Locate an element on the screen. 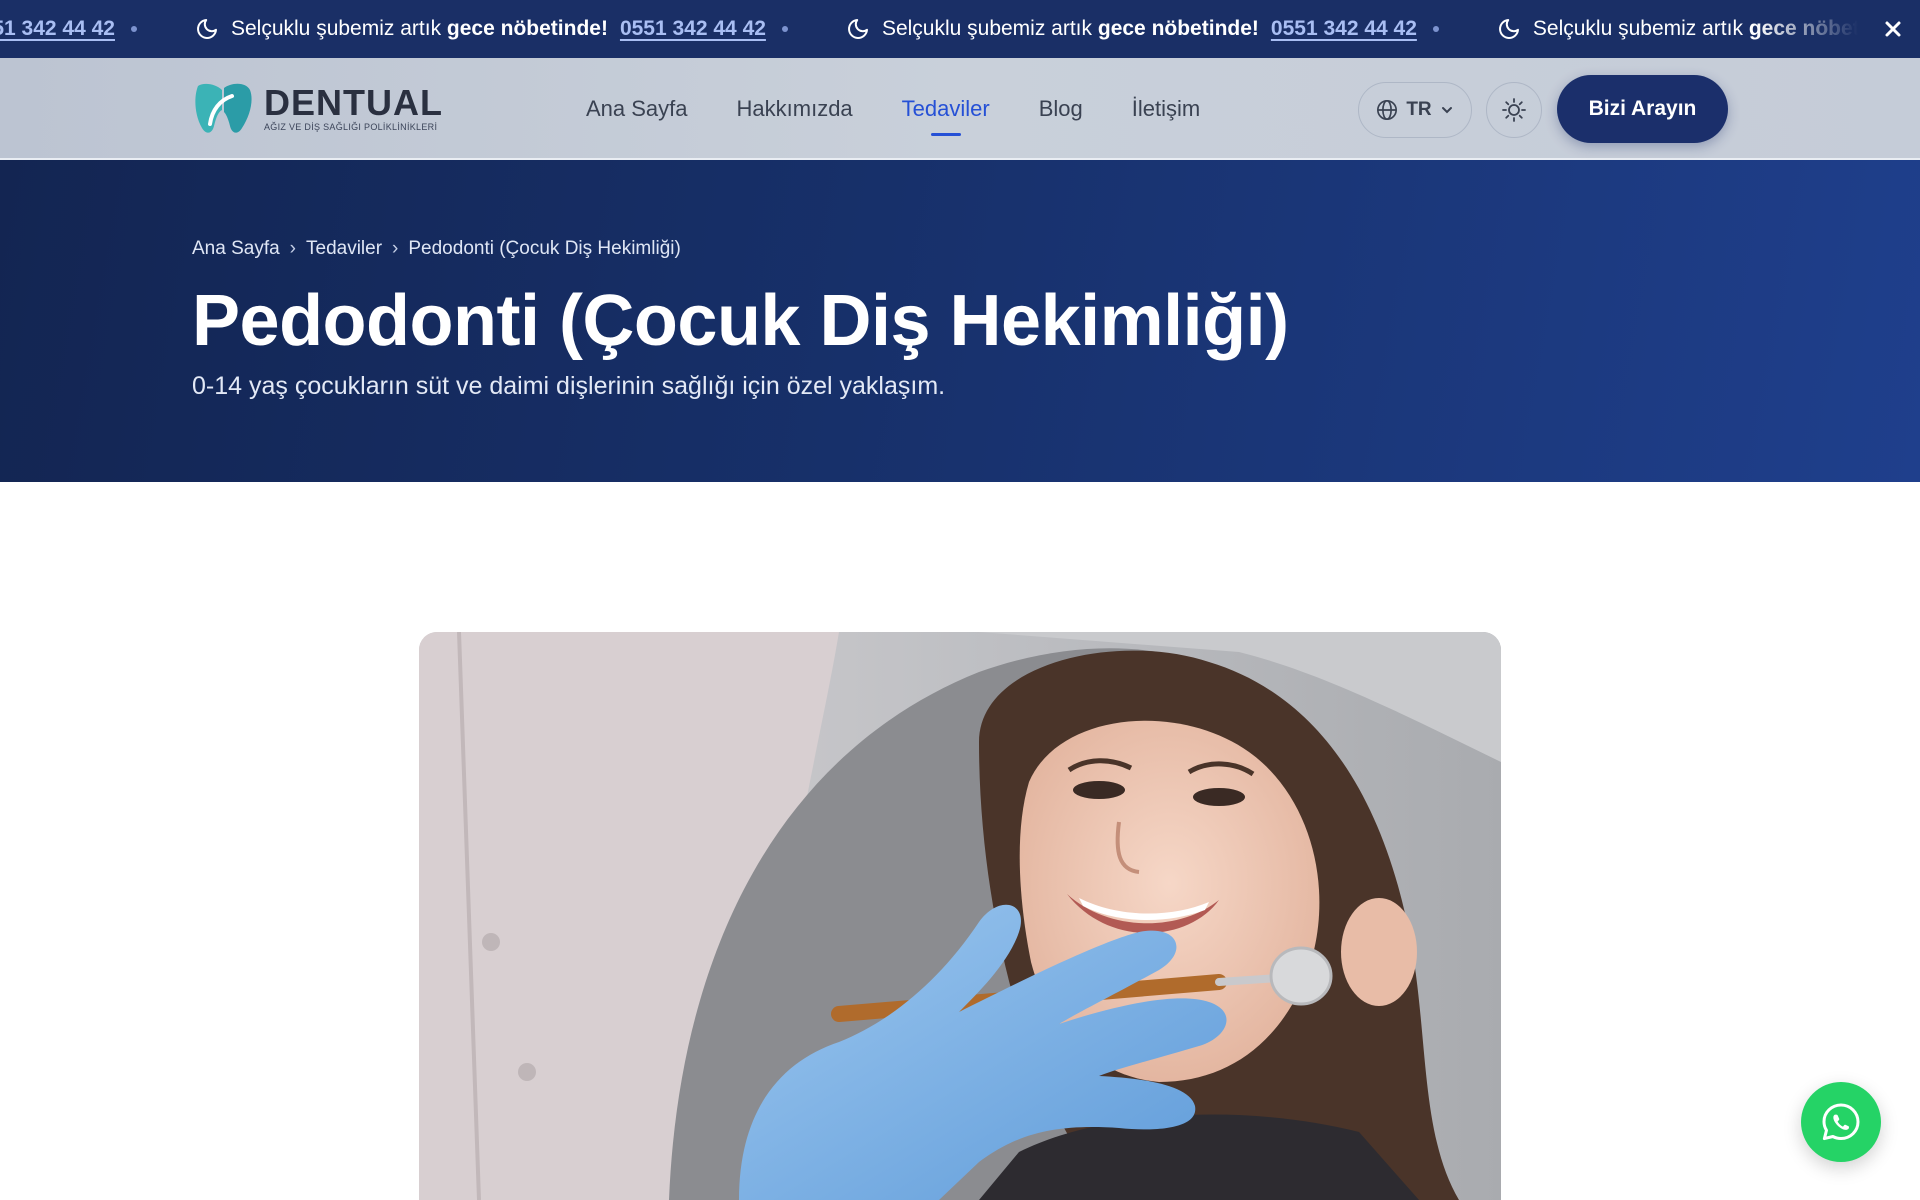 The width and height of the screenshot is (1920, 1200). logo-tagline: AĞIZ VE DİŞ SAĞLIĞI POLİKLİNİKLERİ is located at coordinates (351, 126).